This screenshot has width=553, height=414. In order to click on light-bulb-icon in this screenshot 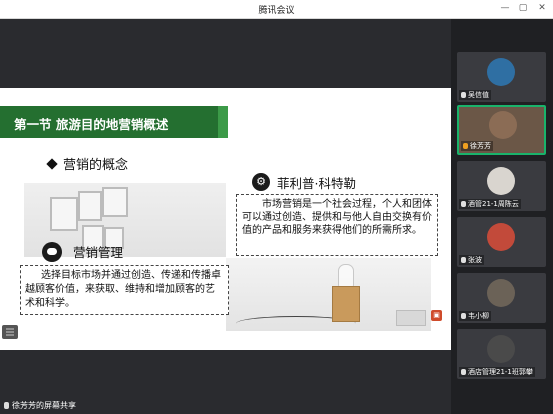, I will do `click(346, 276)`.